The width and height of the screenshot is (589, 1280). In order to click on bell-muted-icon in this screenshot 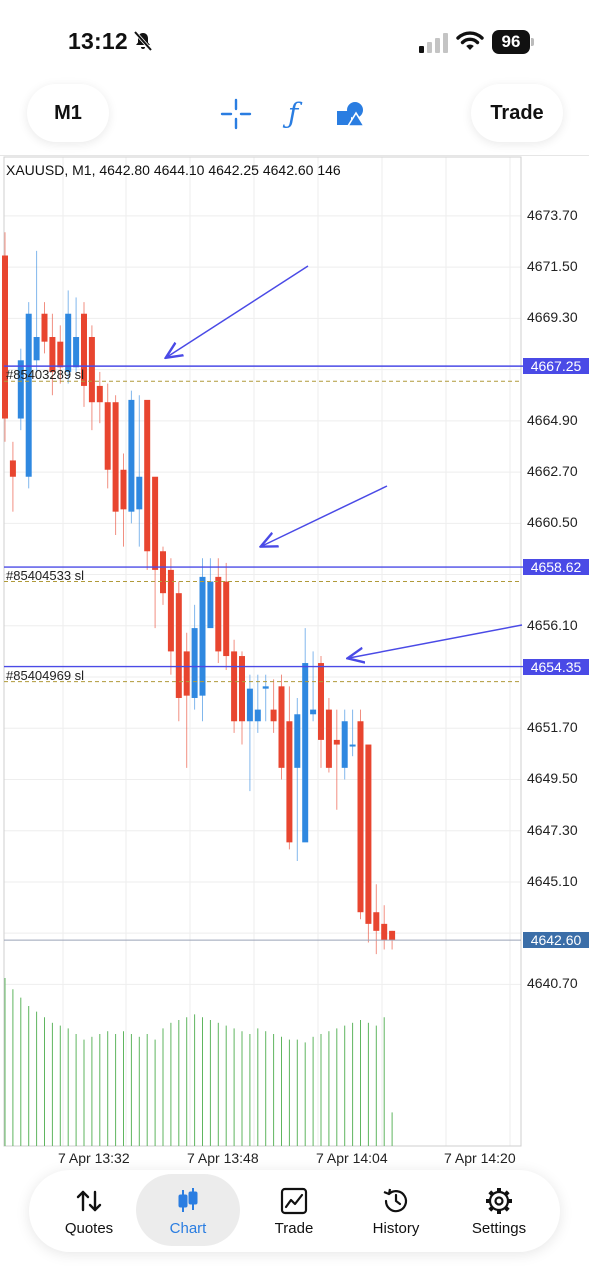, I will do `click(143, 41)`.